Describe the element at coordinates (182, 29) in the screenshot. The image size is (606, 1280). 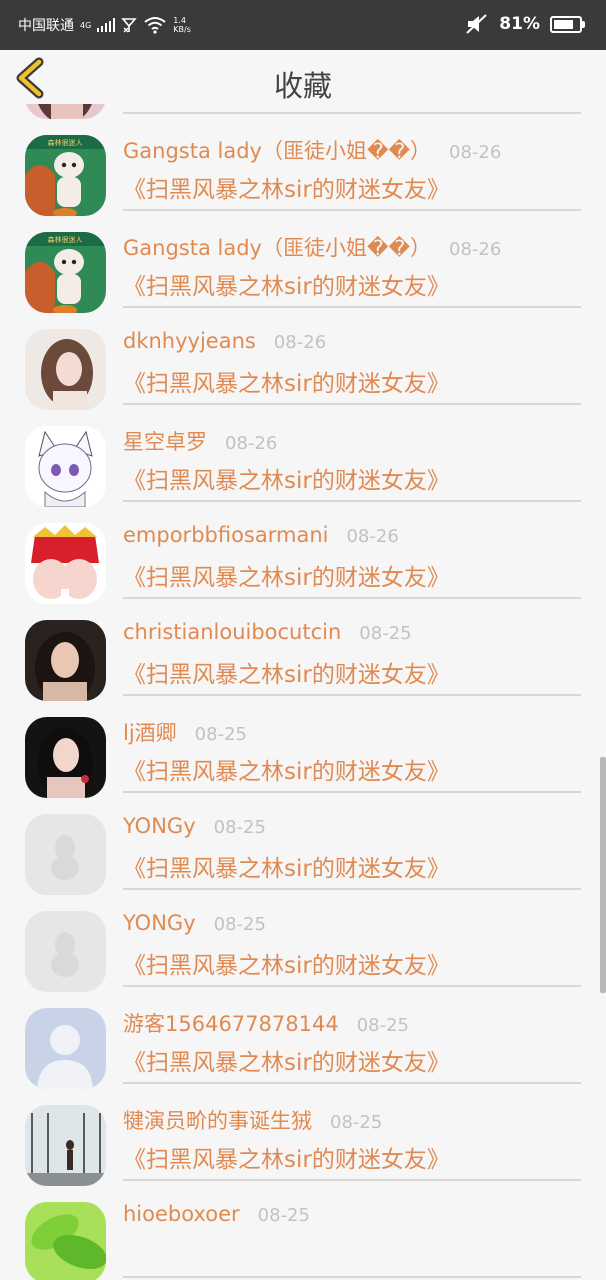
I see `net-speed-unit: KB/s` at that location.